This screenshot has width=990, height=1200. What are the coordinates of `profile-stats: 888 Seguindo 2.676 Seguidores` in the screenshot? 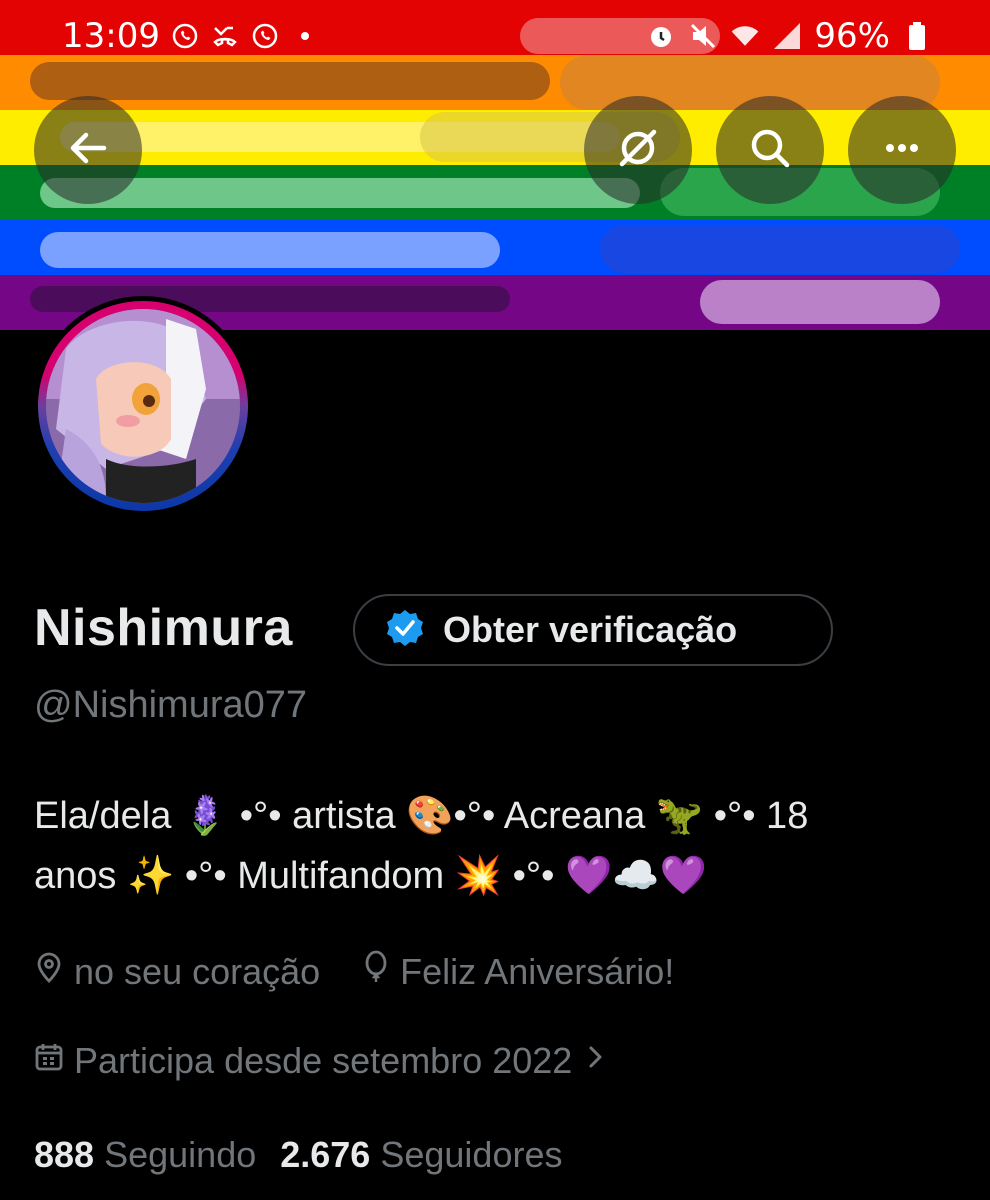 It's located at (298, 1155).